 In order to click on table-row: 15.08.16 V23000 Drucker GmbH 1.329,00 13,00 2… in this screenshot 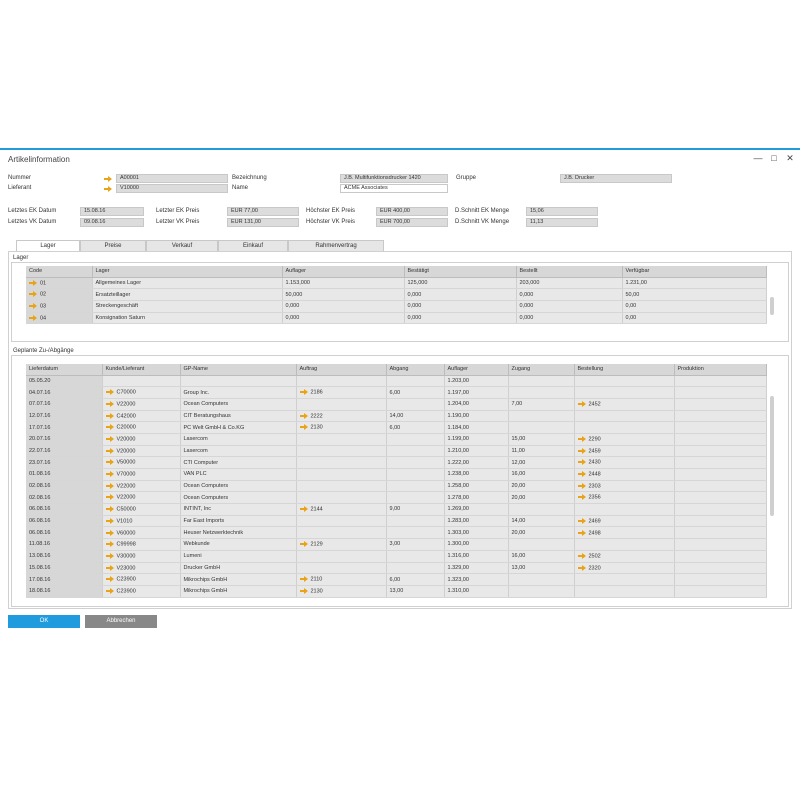, I will do `click(396, 568)`.